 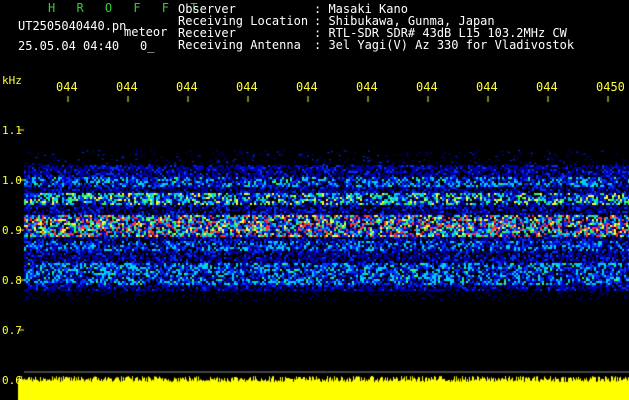 I want to click on freq-tick: 0.6, so click(x=12, y=380).